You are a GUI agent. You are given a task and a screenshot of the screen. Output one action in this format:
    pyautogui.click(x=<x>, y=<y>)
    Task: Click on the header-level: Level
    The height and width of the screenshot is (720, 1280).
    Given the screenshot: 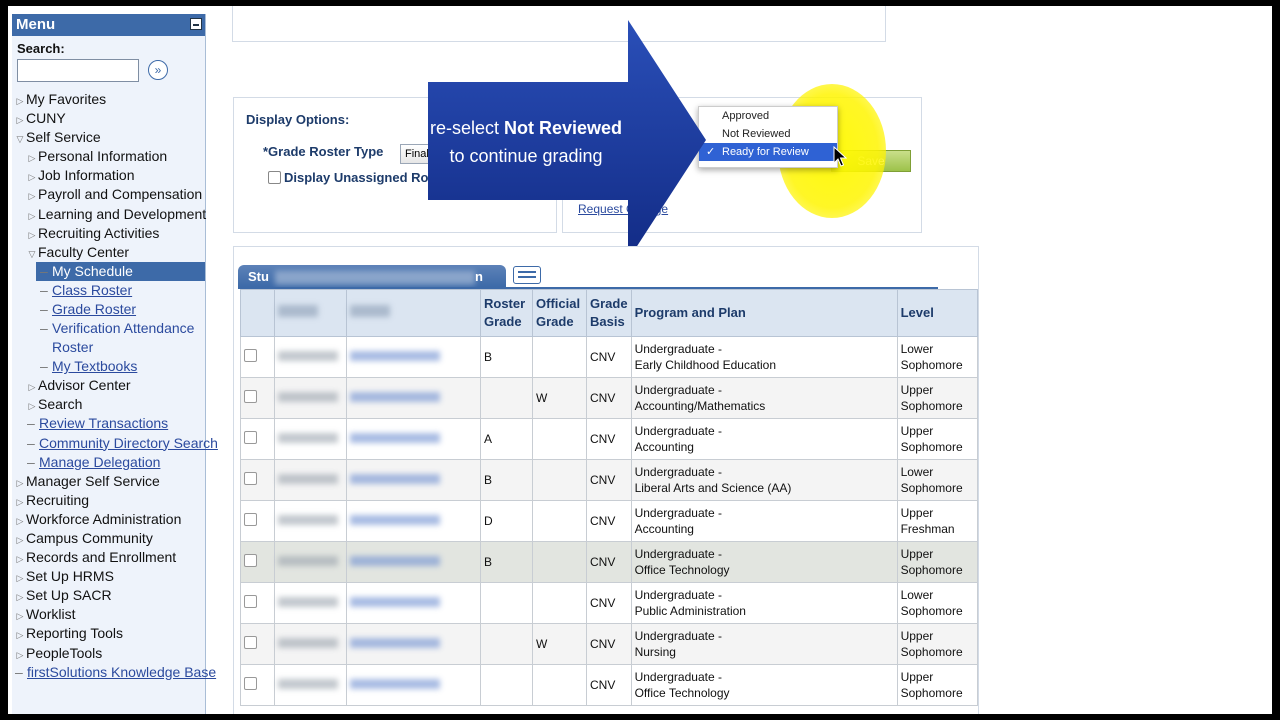 What is the action you would take?
    pyautogui.click(x=937, y=313)
    